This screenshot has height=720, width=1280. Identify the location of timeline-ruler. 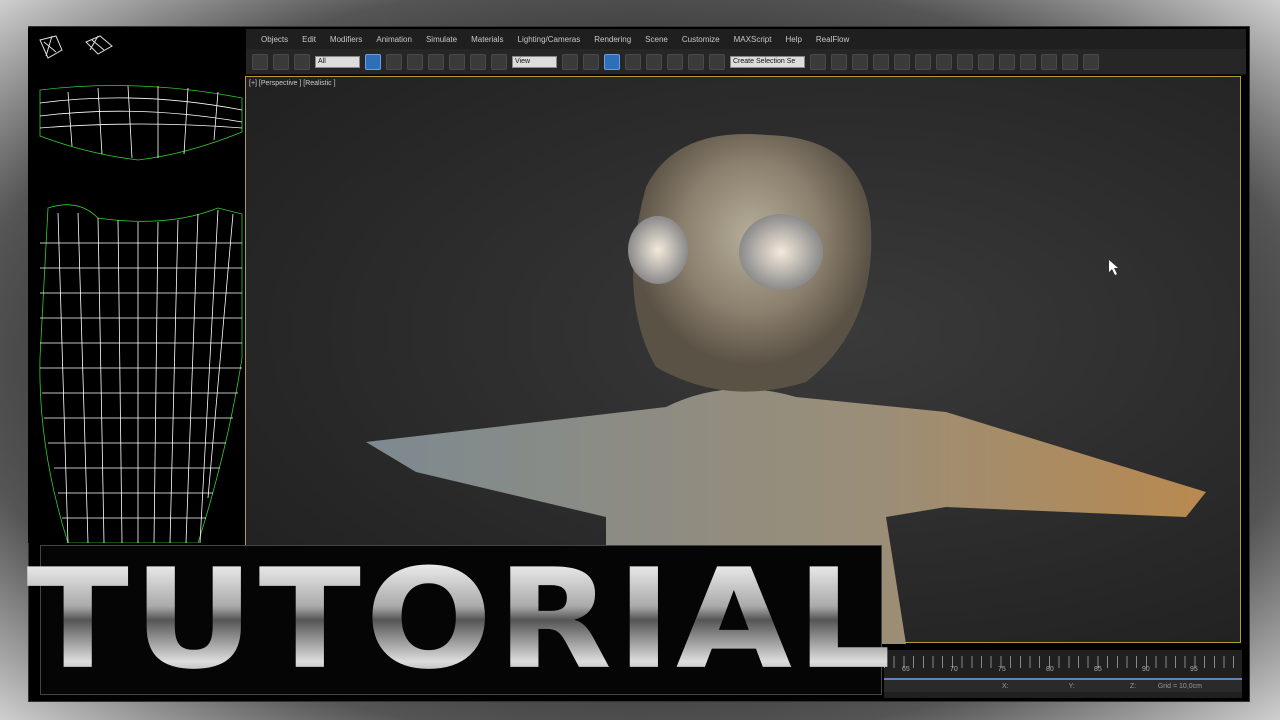
(1063, 662).